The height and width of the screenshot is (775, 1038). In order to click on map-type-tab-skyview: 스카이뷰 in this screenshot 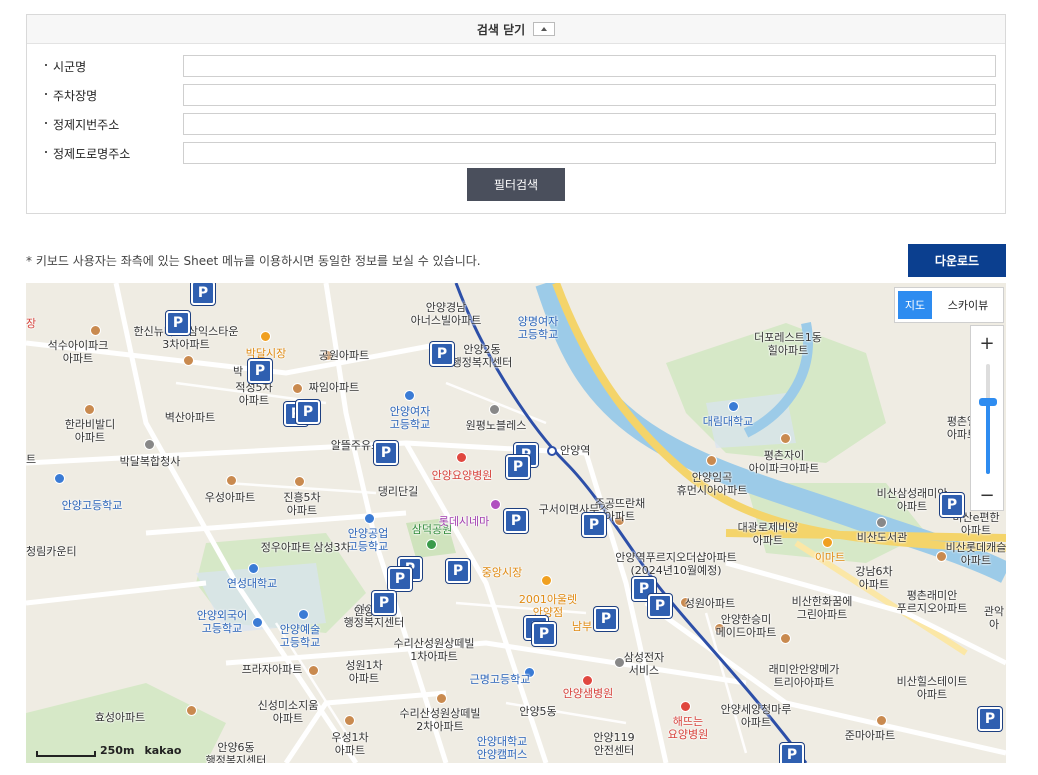, I will do `click(968, 305)`.